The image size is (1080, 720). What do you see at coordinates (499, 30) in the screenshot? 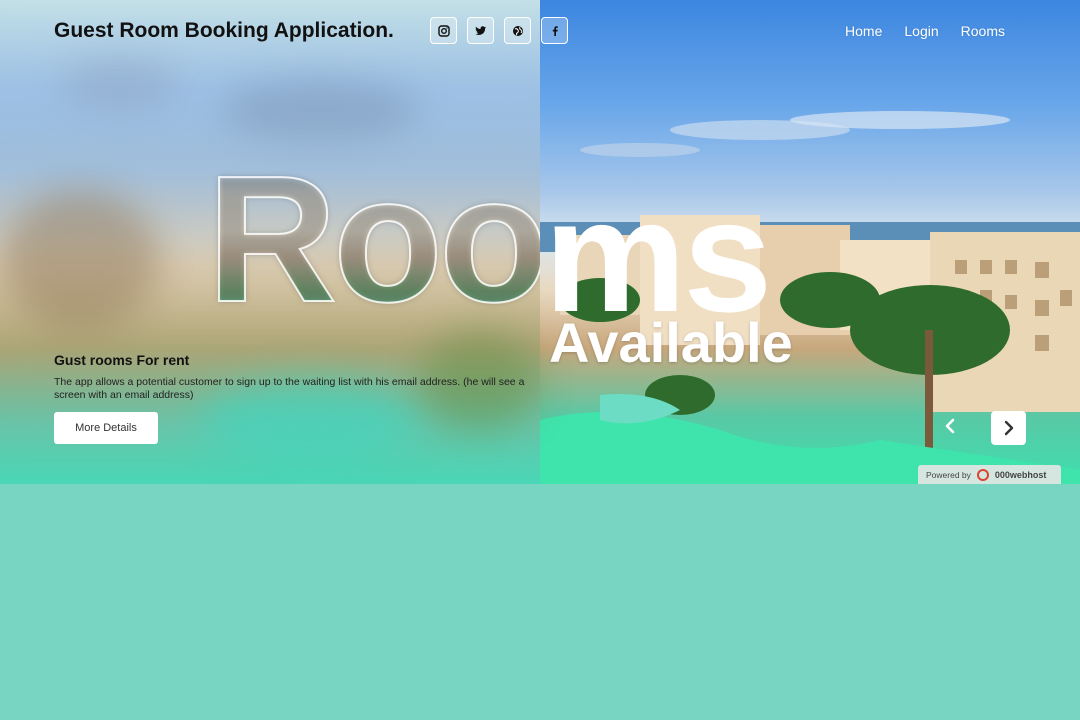
I see `social-links` at bounding box center [499, 30].